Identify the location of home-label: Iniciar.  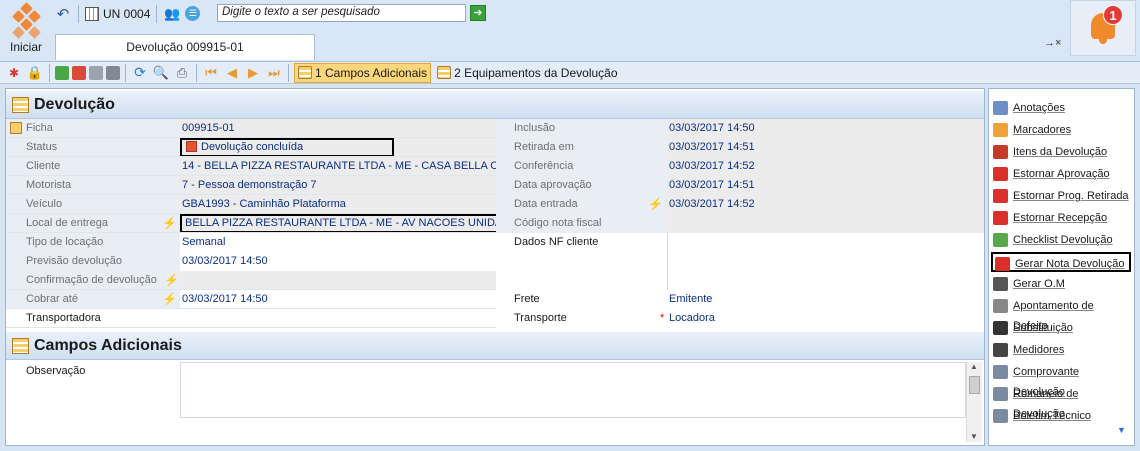
(26, 47).